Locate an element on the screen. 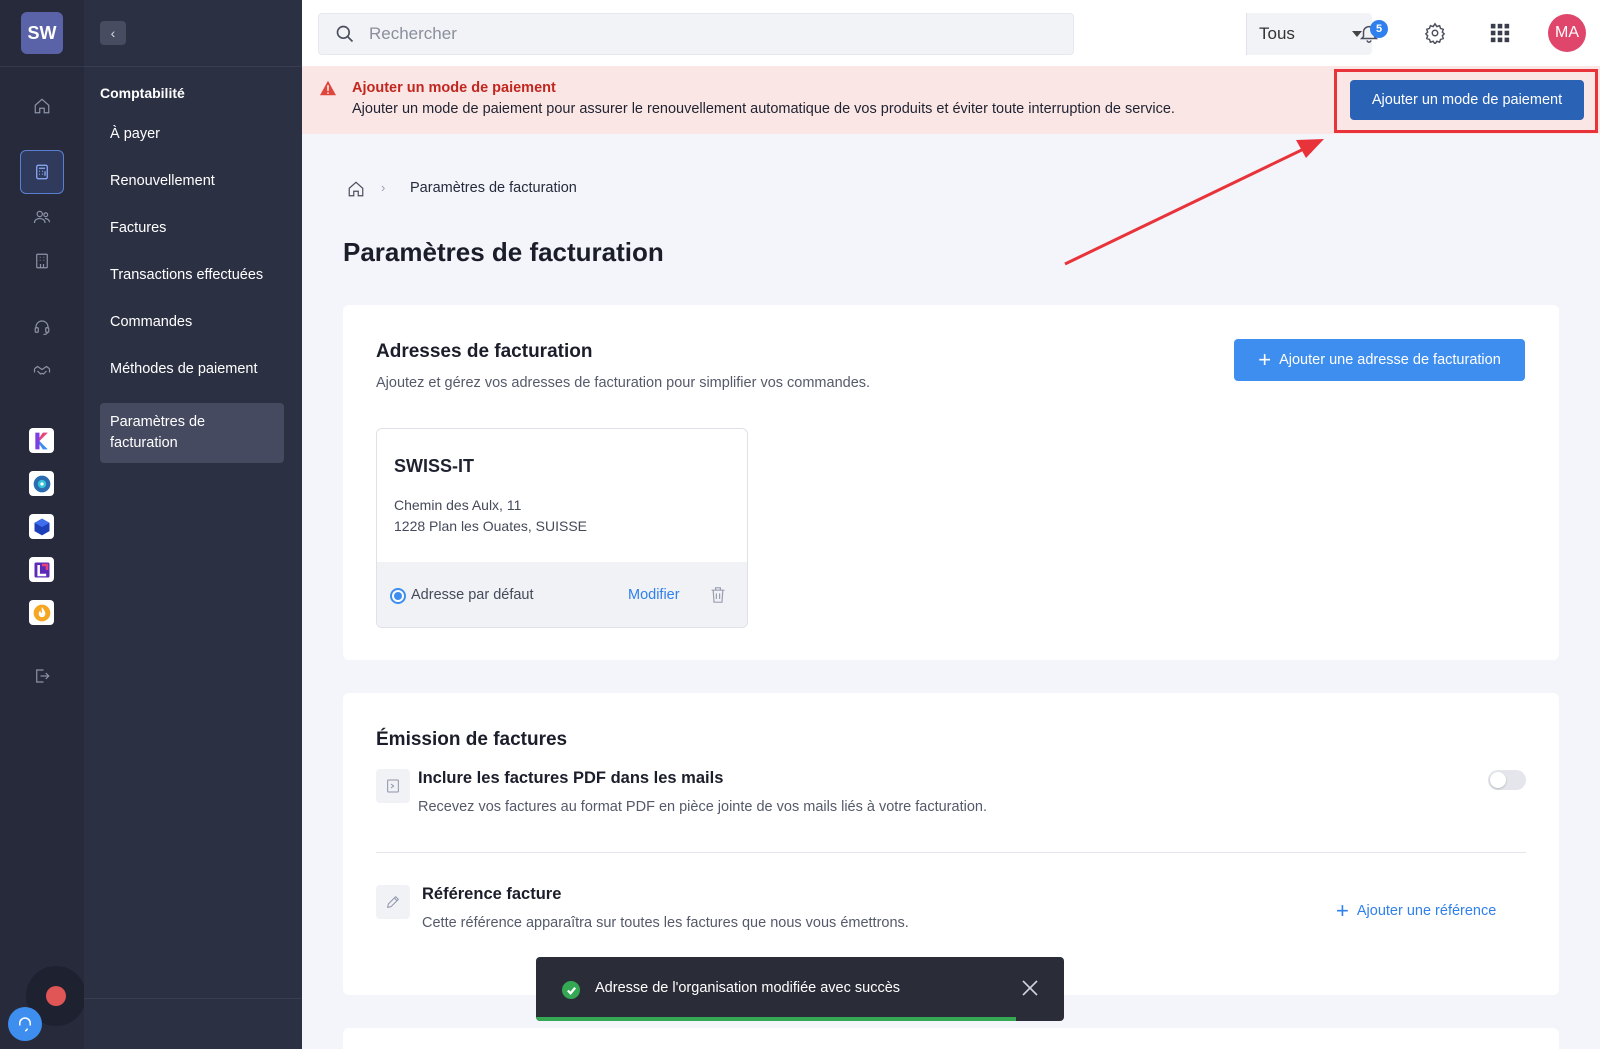 The height and width of the screenshot is (1049, 1600). sidebar-item-a-payer: À payer is located at coordinates (192, 134).